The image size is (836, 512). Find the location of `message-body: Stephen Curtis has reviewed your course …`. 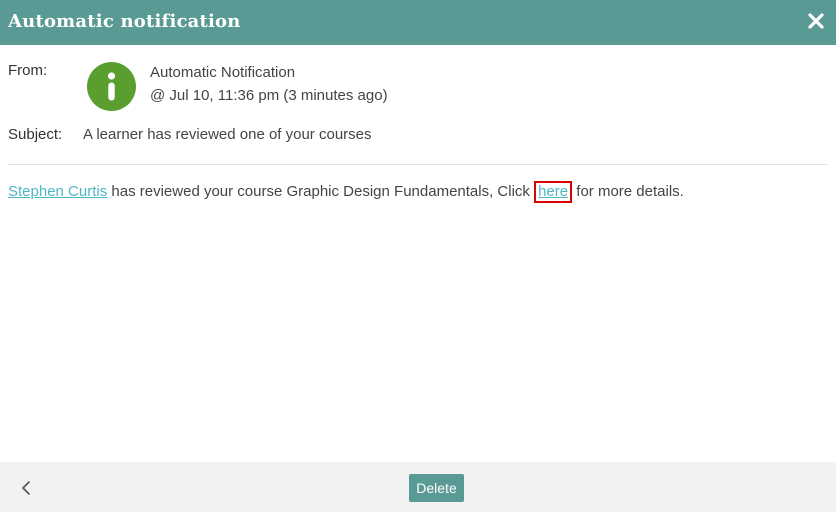

message-body: Stephen Curtis has reviewed your course … is located at coordinates (346, 192).